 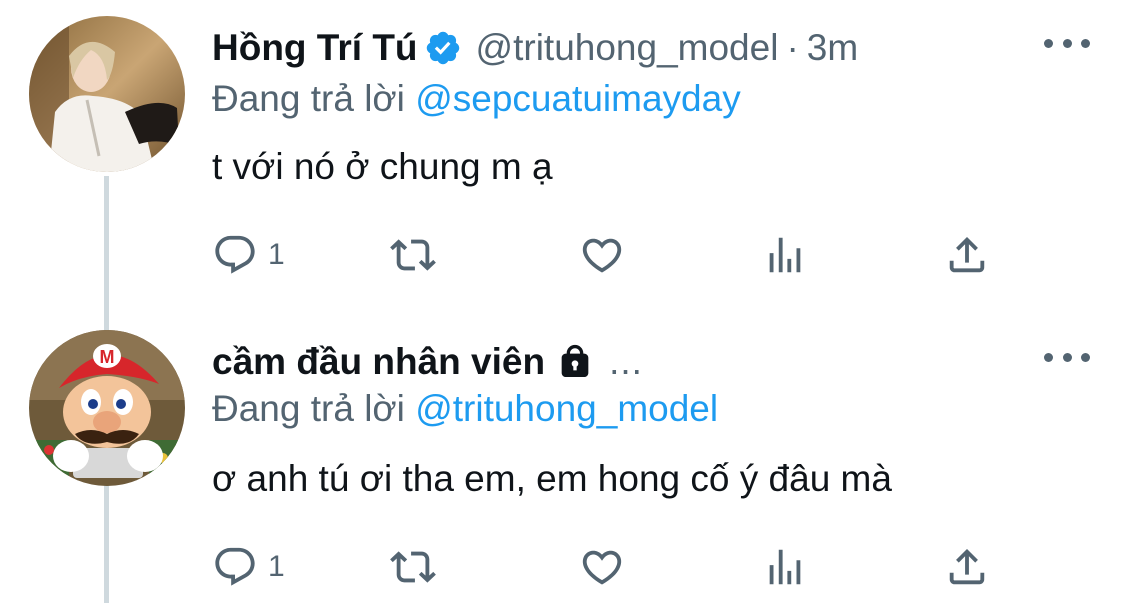 I want to click on like-button, so click(x=602, y=567).